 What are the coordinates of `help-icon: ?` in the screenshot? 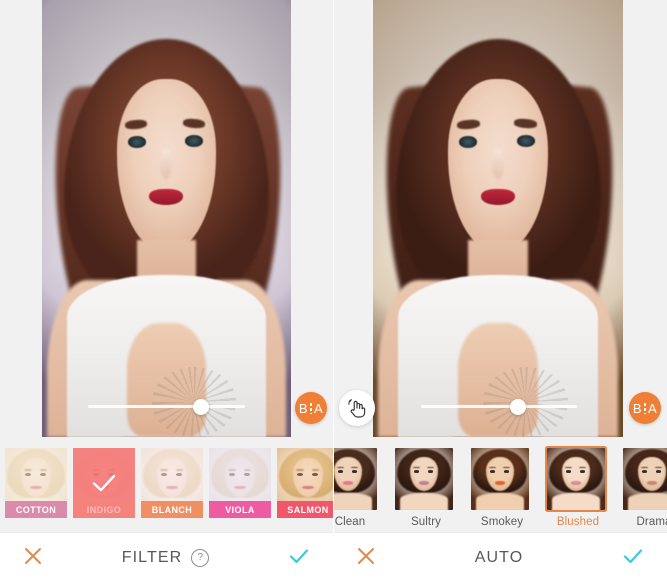 It's located at (200, 558).